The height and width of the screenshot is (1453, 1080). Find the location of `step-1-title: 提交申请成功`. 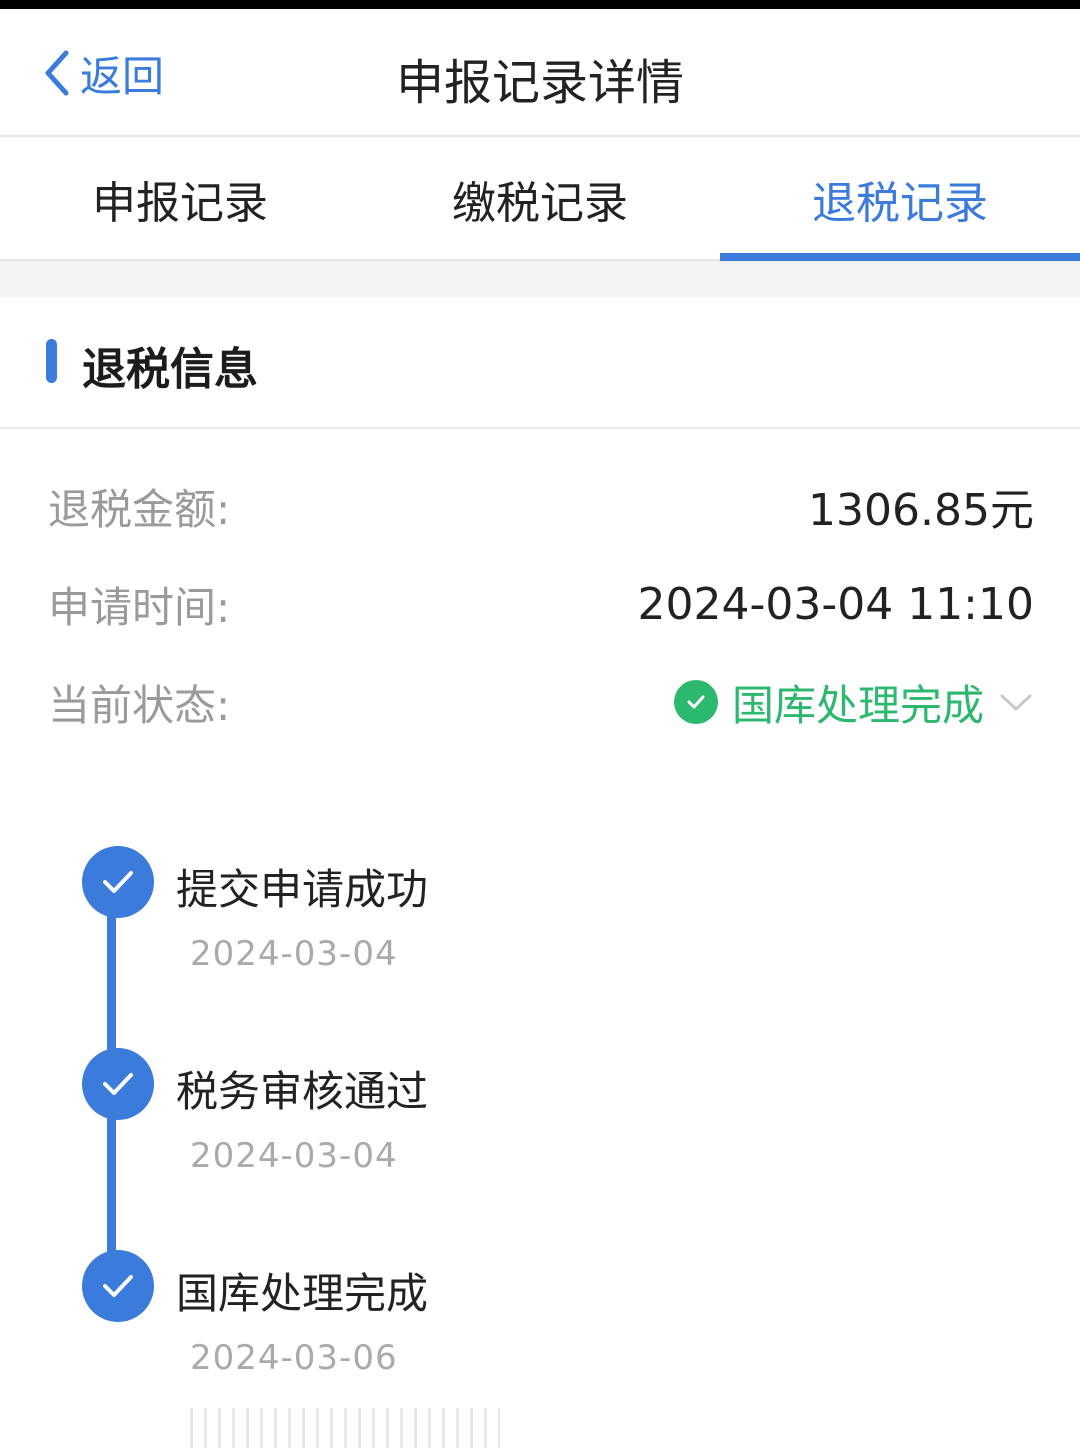

step-1-title: 提交申请成功 is located at coordinates (302, 889).